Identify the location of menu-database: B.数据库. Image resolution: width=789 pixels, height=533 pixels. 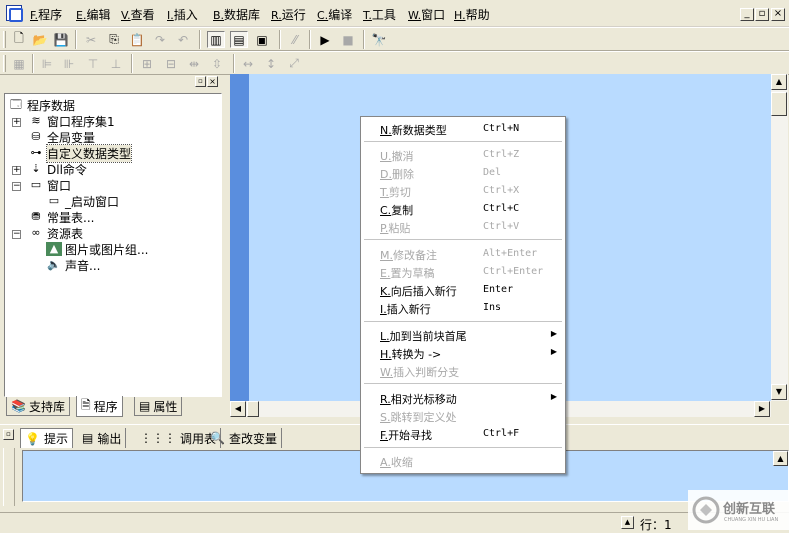
(236, 14).